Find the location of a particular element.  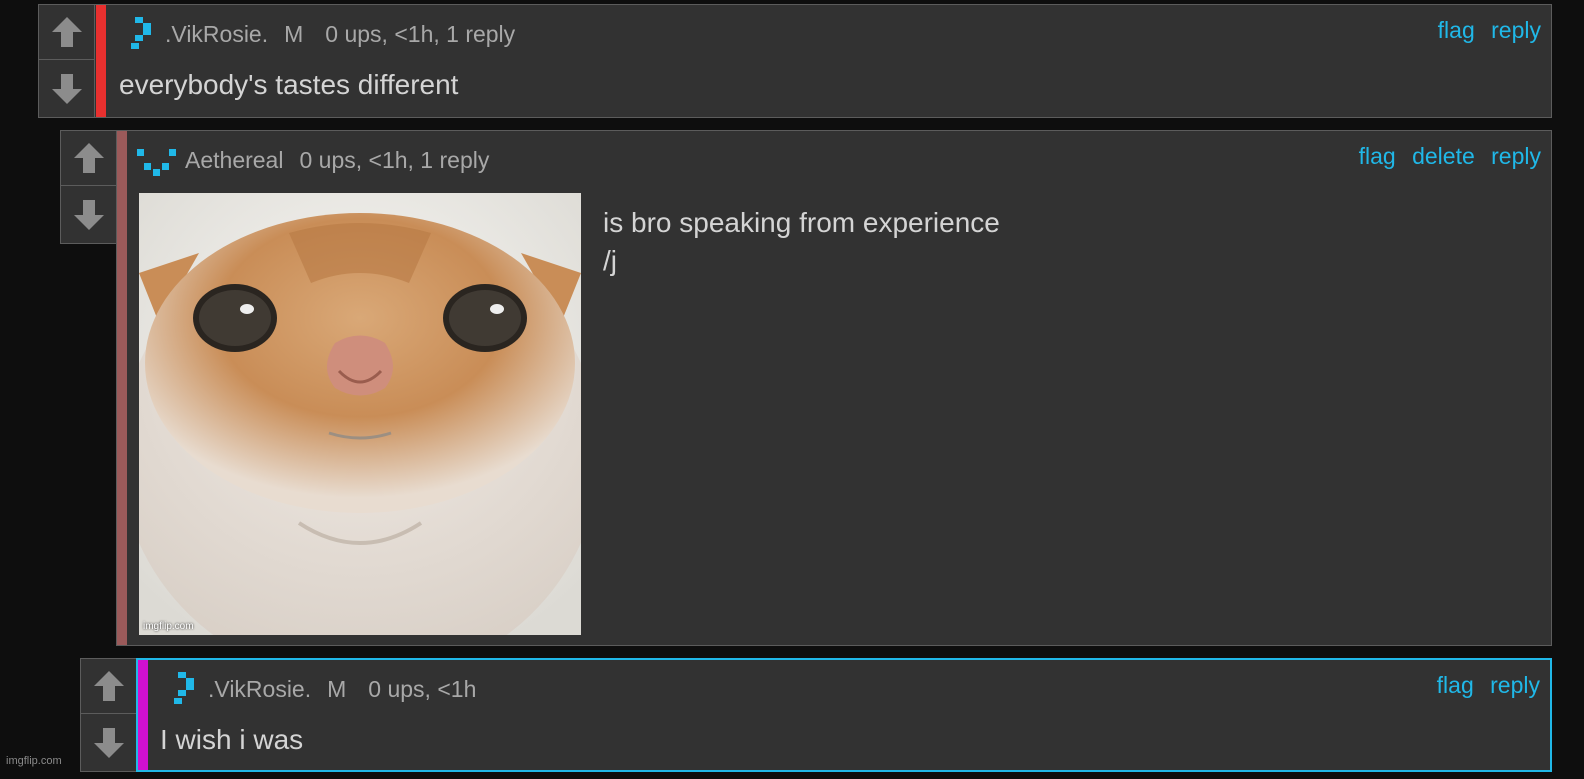

comment-stats: 0 ups, <1h is located at coordinates (422, 688).